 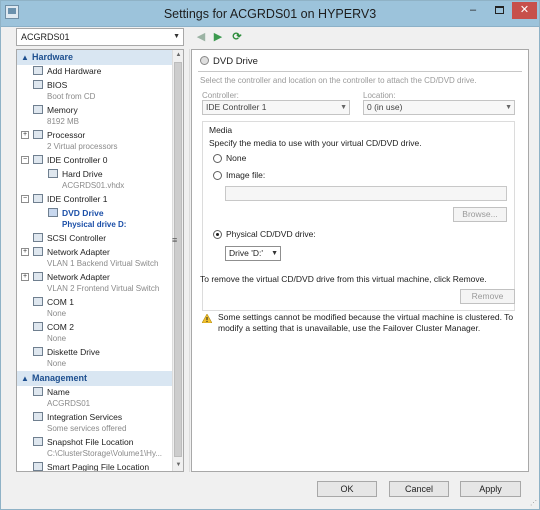 I want to click on sidebar-item: Diskette Drive None, so click(x=94, y=357).